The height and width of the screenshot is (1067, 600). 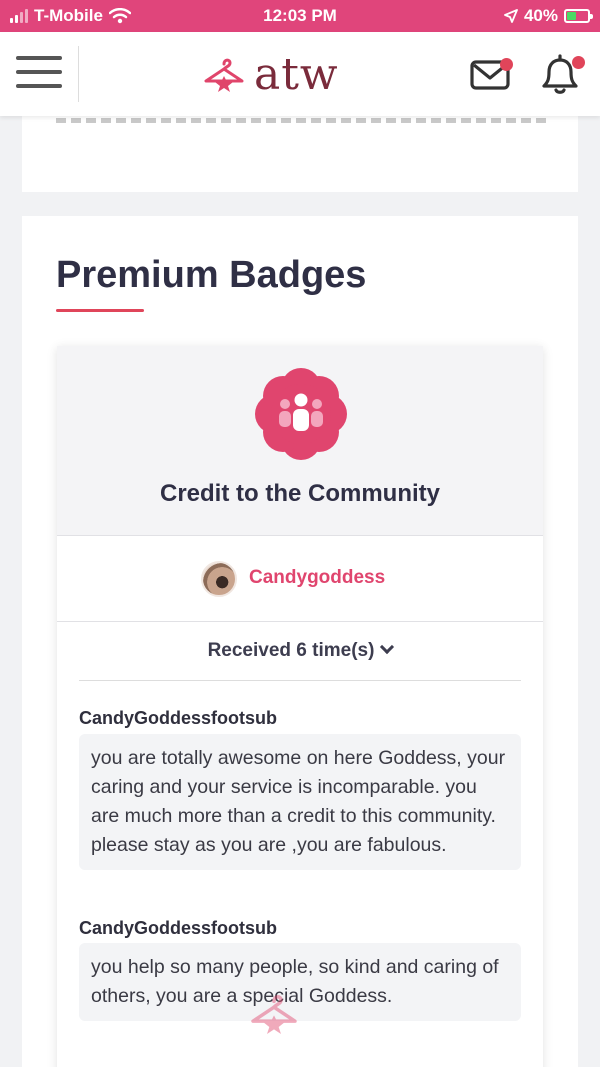 I want to click on menu-button, so click(x=39, y=74).